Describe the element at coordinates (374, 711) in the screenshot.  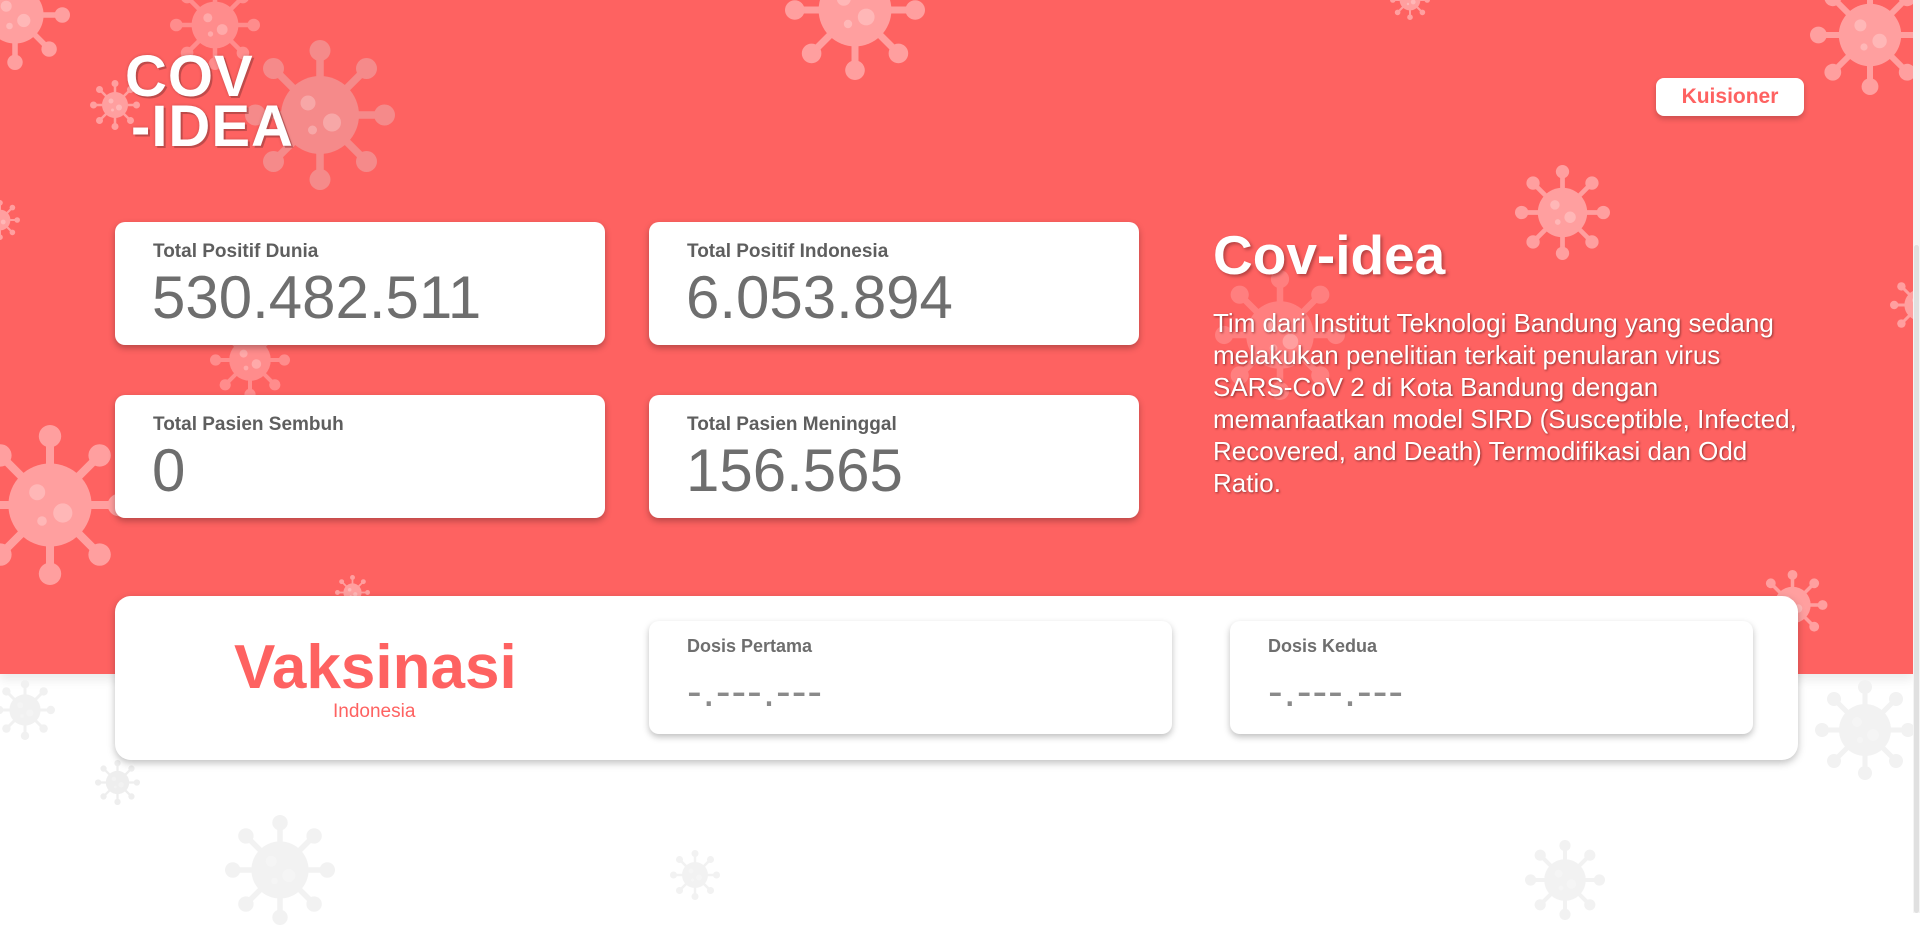
I see `vaccination-subtitle: Indonesia` at that location.